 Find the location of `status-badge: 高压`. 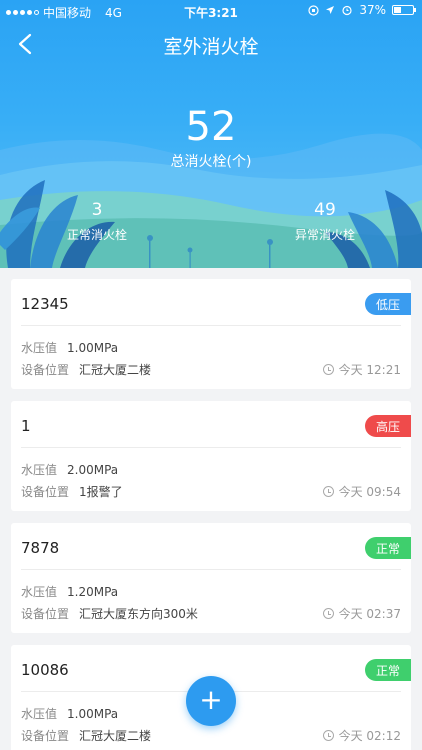

status-badge: 高压 is located at coordinates (388, 426).